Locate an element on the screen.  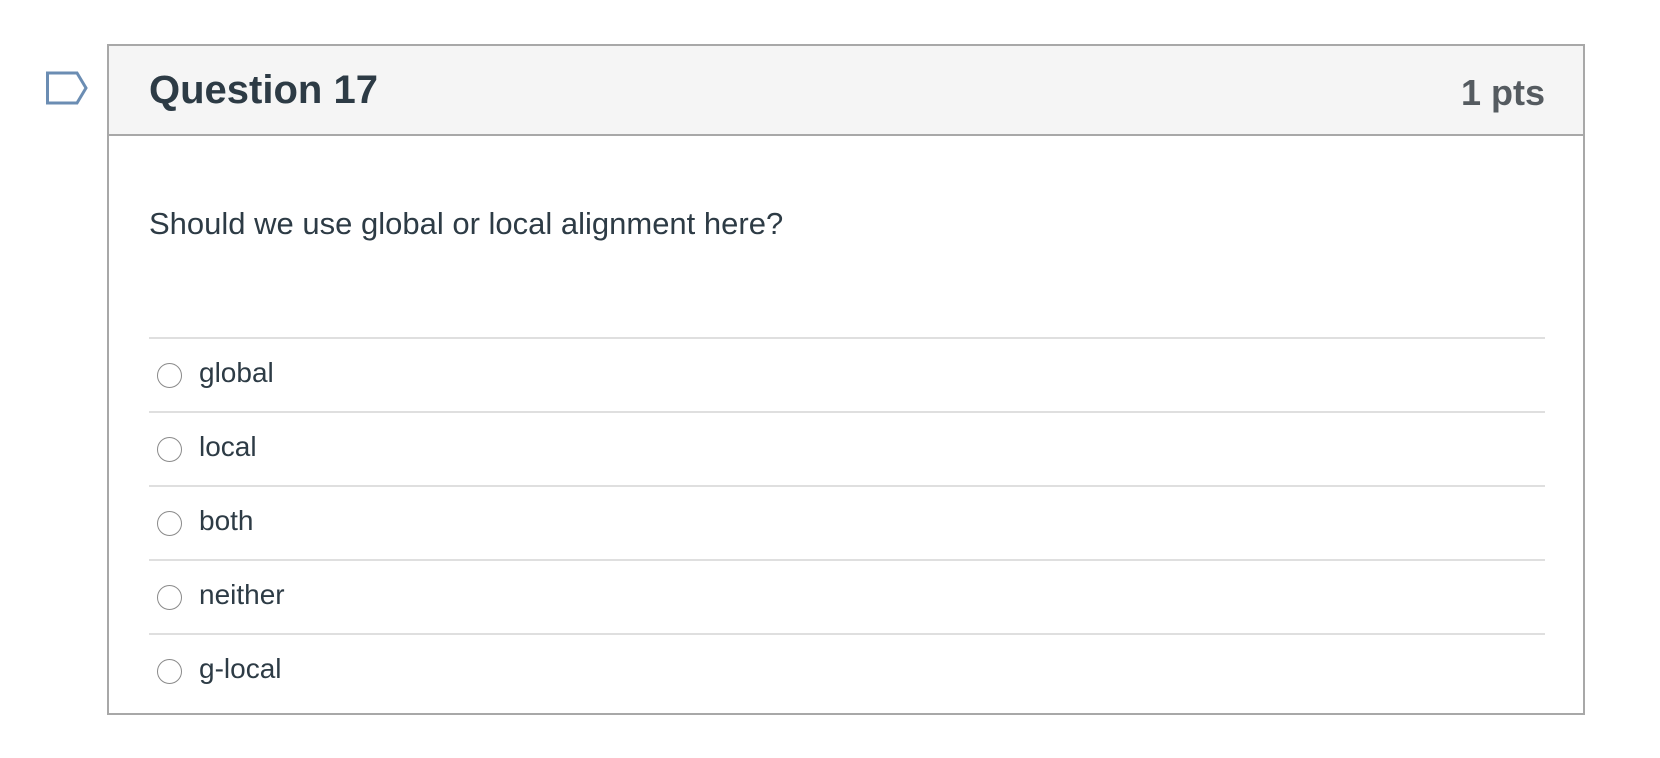
answer-option: global is located at coordinates (847, 376).